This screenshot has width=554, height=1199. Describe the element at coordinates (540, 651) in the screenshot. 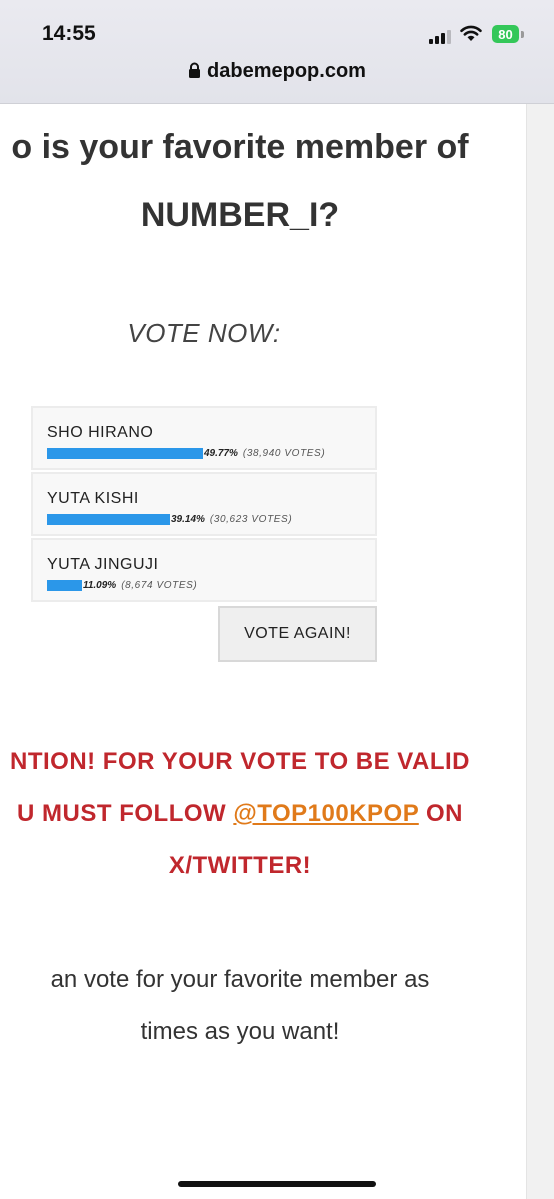

I see `page-scrollbar` at that location.